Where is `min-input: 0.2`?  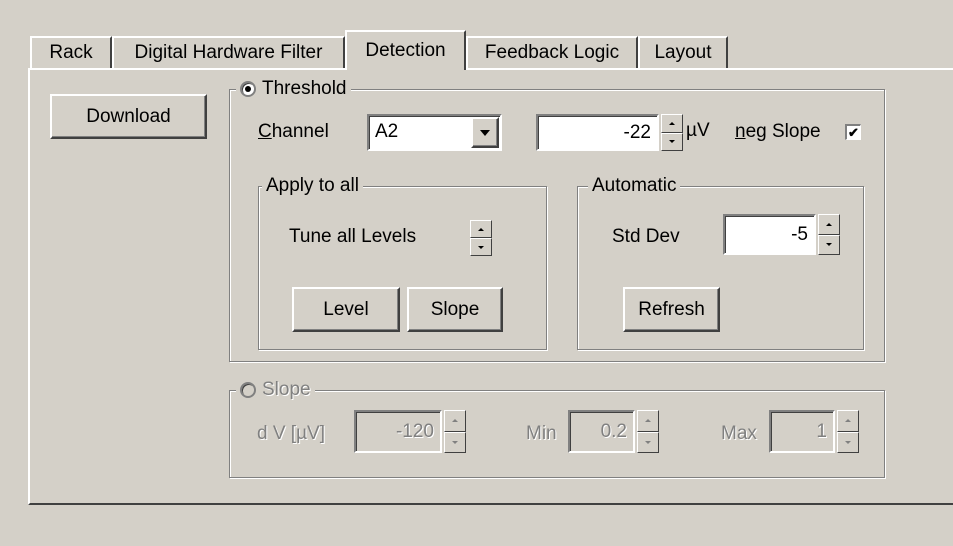 min-input: 0.2 is located at coordinates (601, 431).